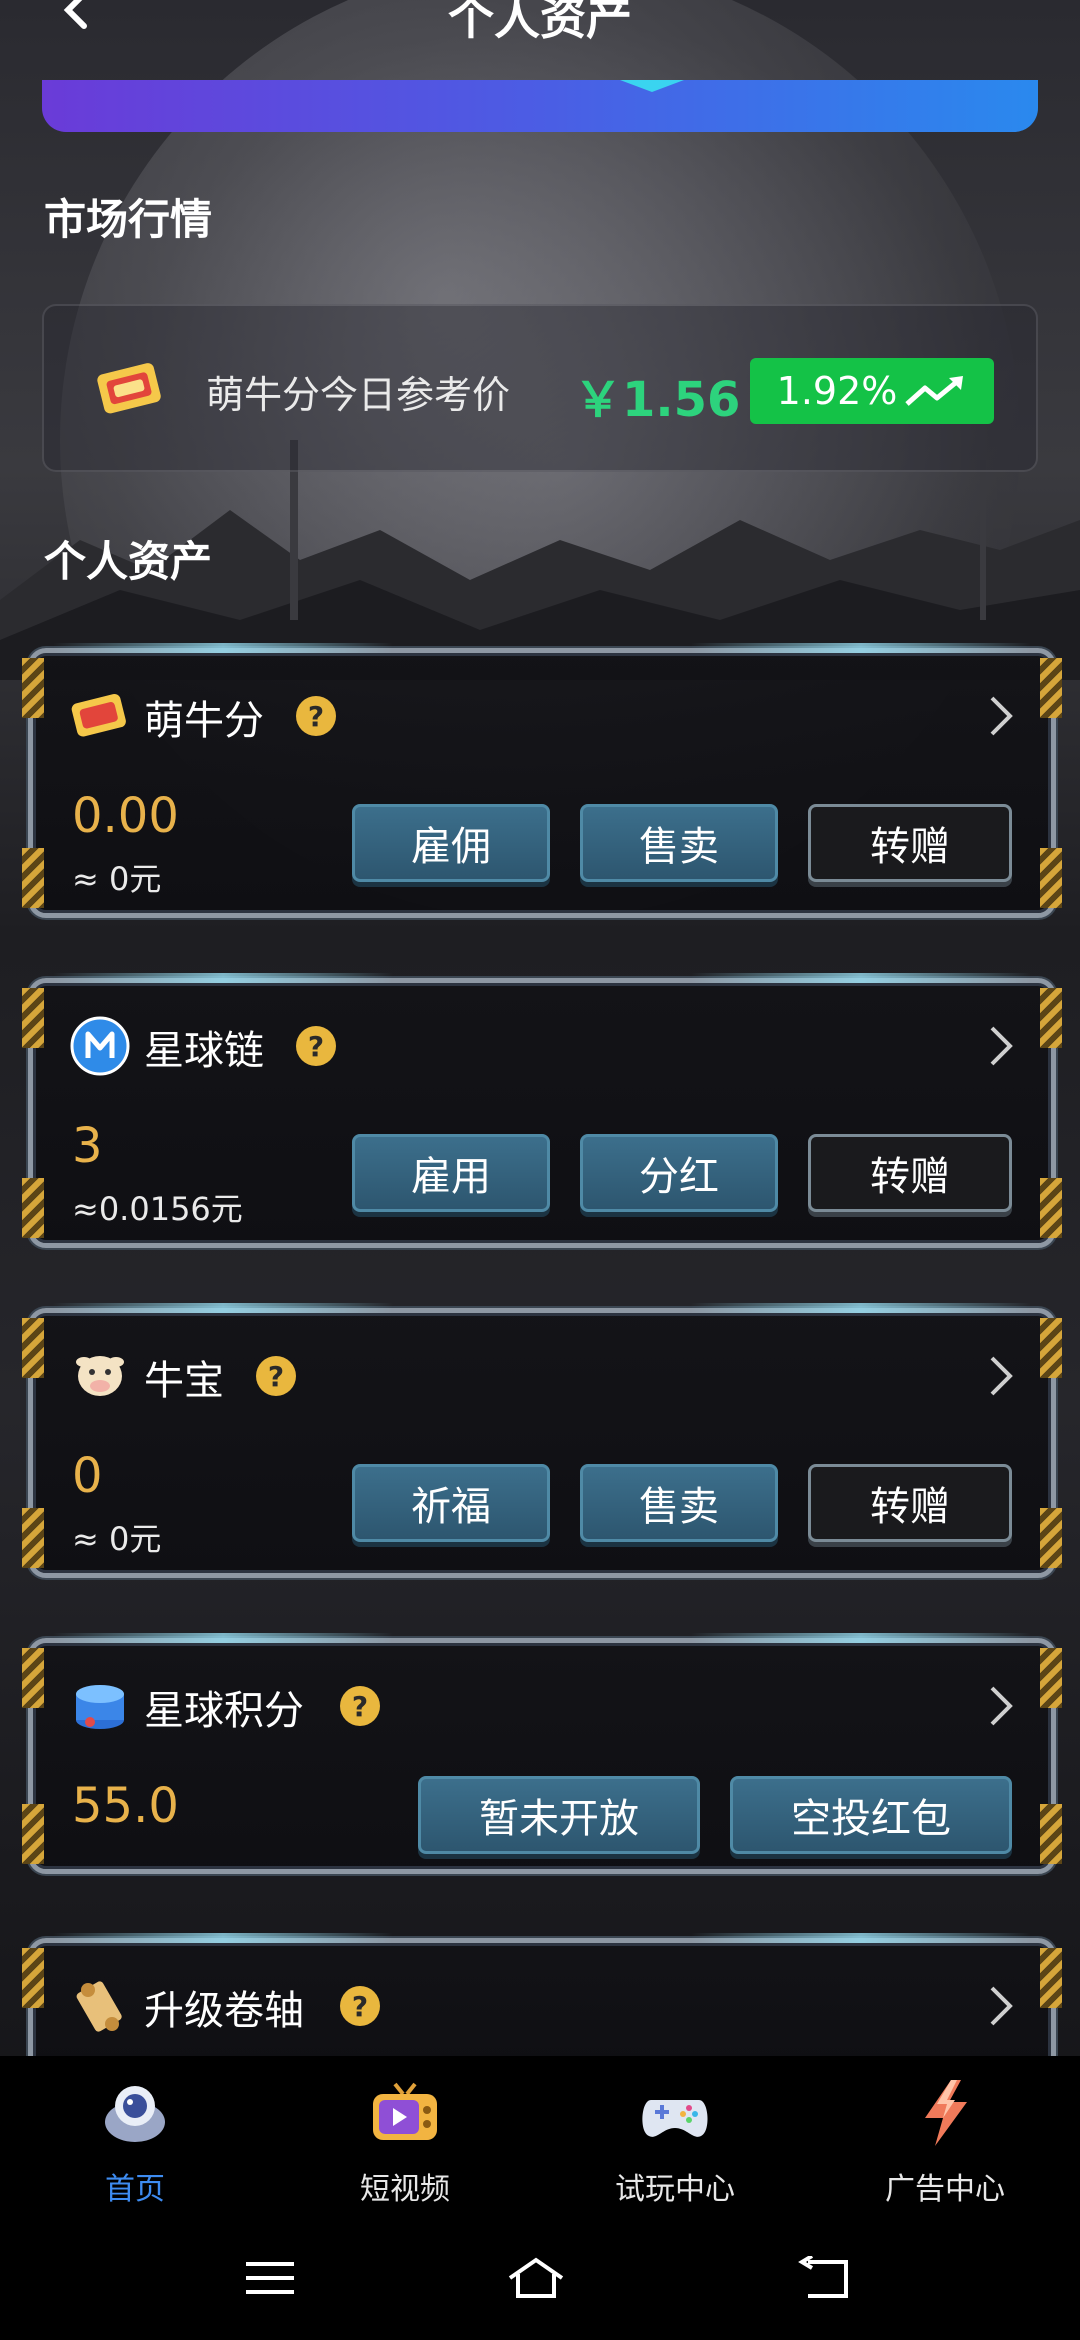 The height and width of the screenshot is (2340, 1080). I want to click on top-bar: 个人资产, so click(540, 30).